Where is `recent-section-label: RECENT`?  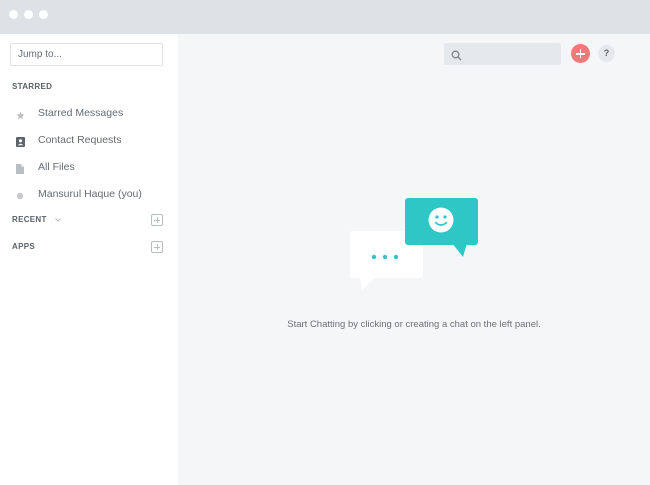
recent-section-label: RECENT is located at coordinates (37, 219).